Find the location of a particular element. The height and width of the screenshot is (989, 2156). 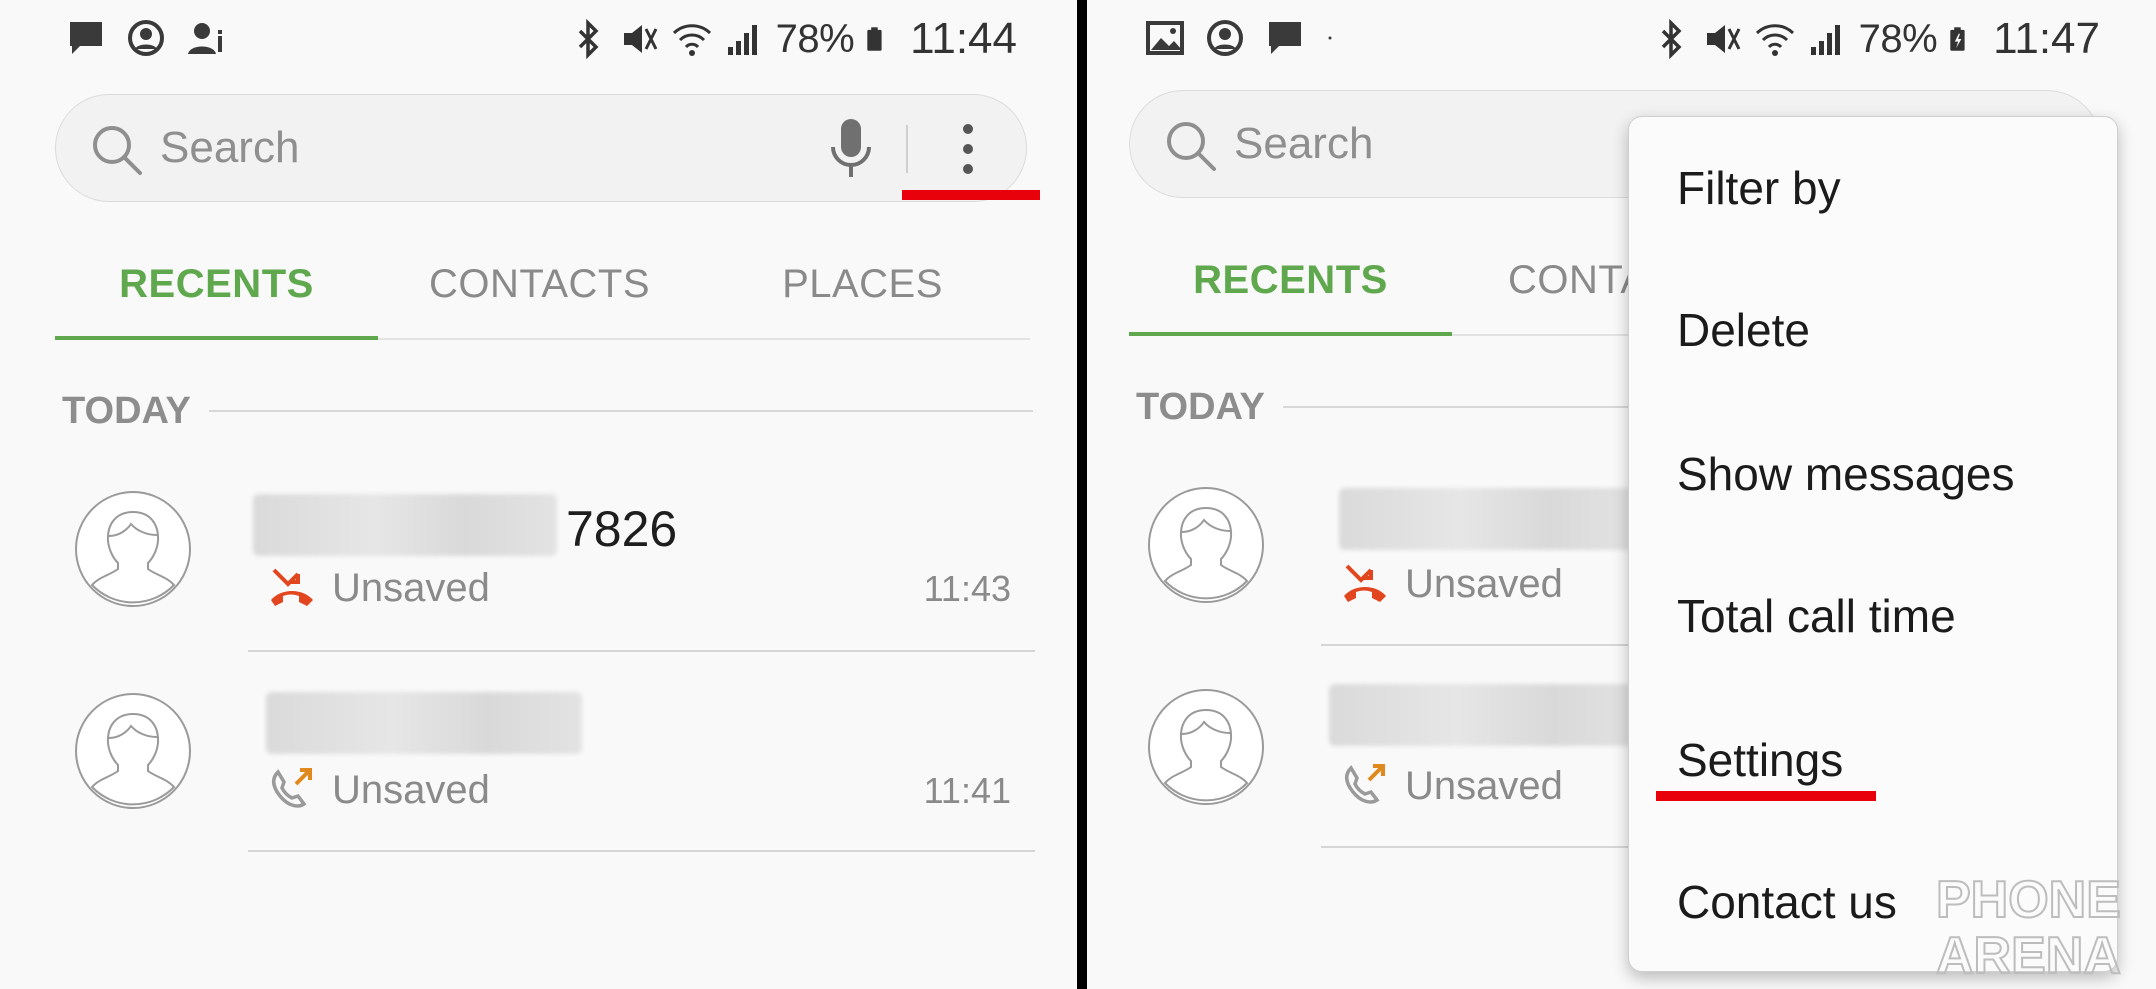

settings-highlight is located at coordinates (1766, 796).